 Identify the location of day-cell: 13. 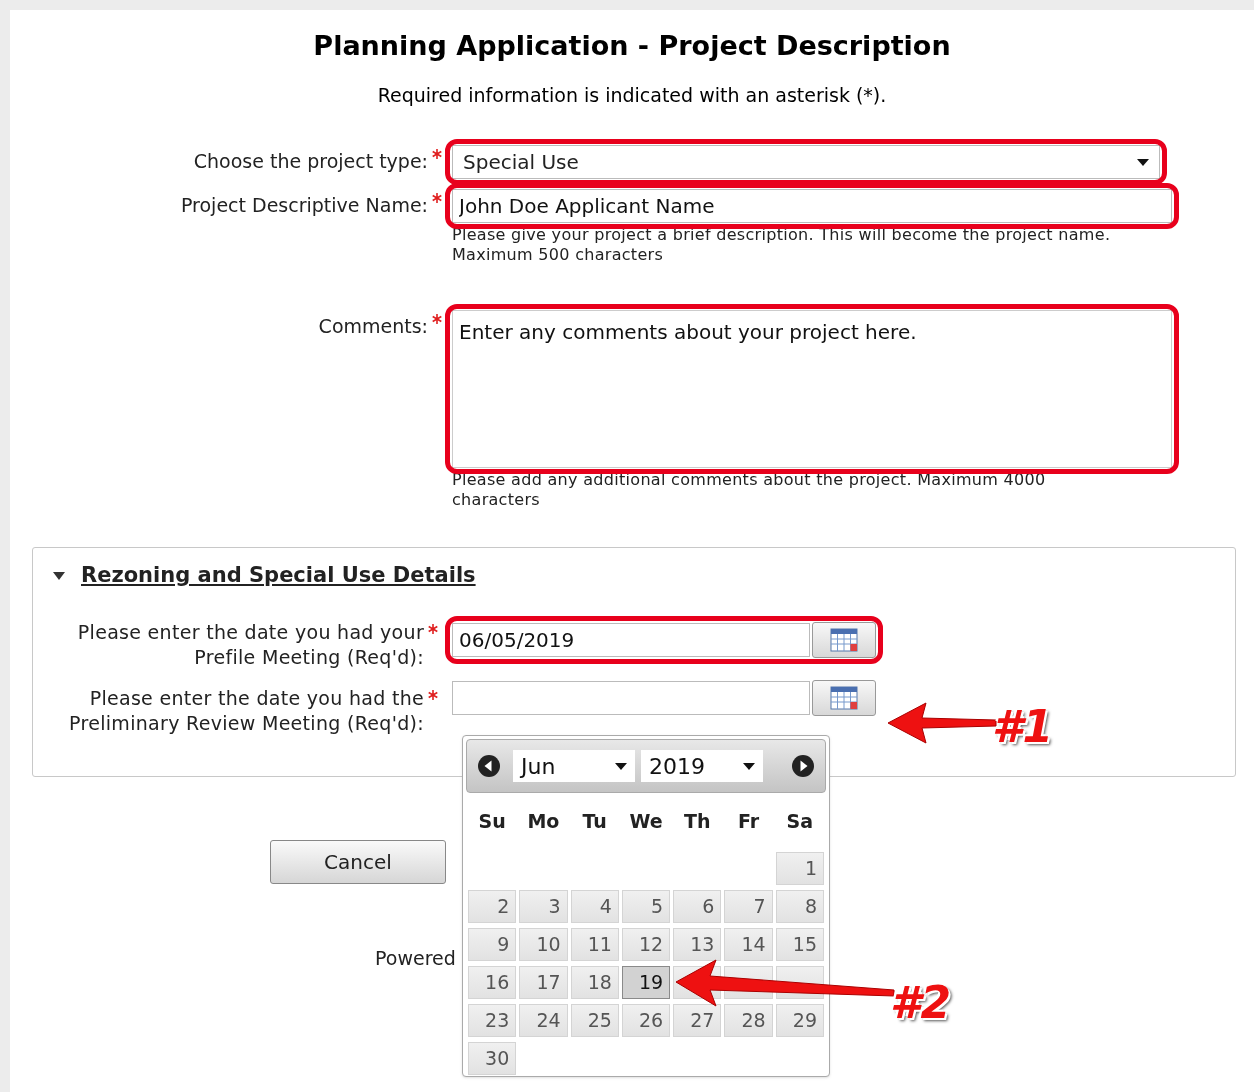
(697, 944).